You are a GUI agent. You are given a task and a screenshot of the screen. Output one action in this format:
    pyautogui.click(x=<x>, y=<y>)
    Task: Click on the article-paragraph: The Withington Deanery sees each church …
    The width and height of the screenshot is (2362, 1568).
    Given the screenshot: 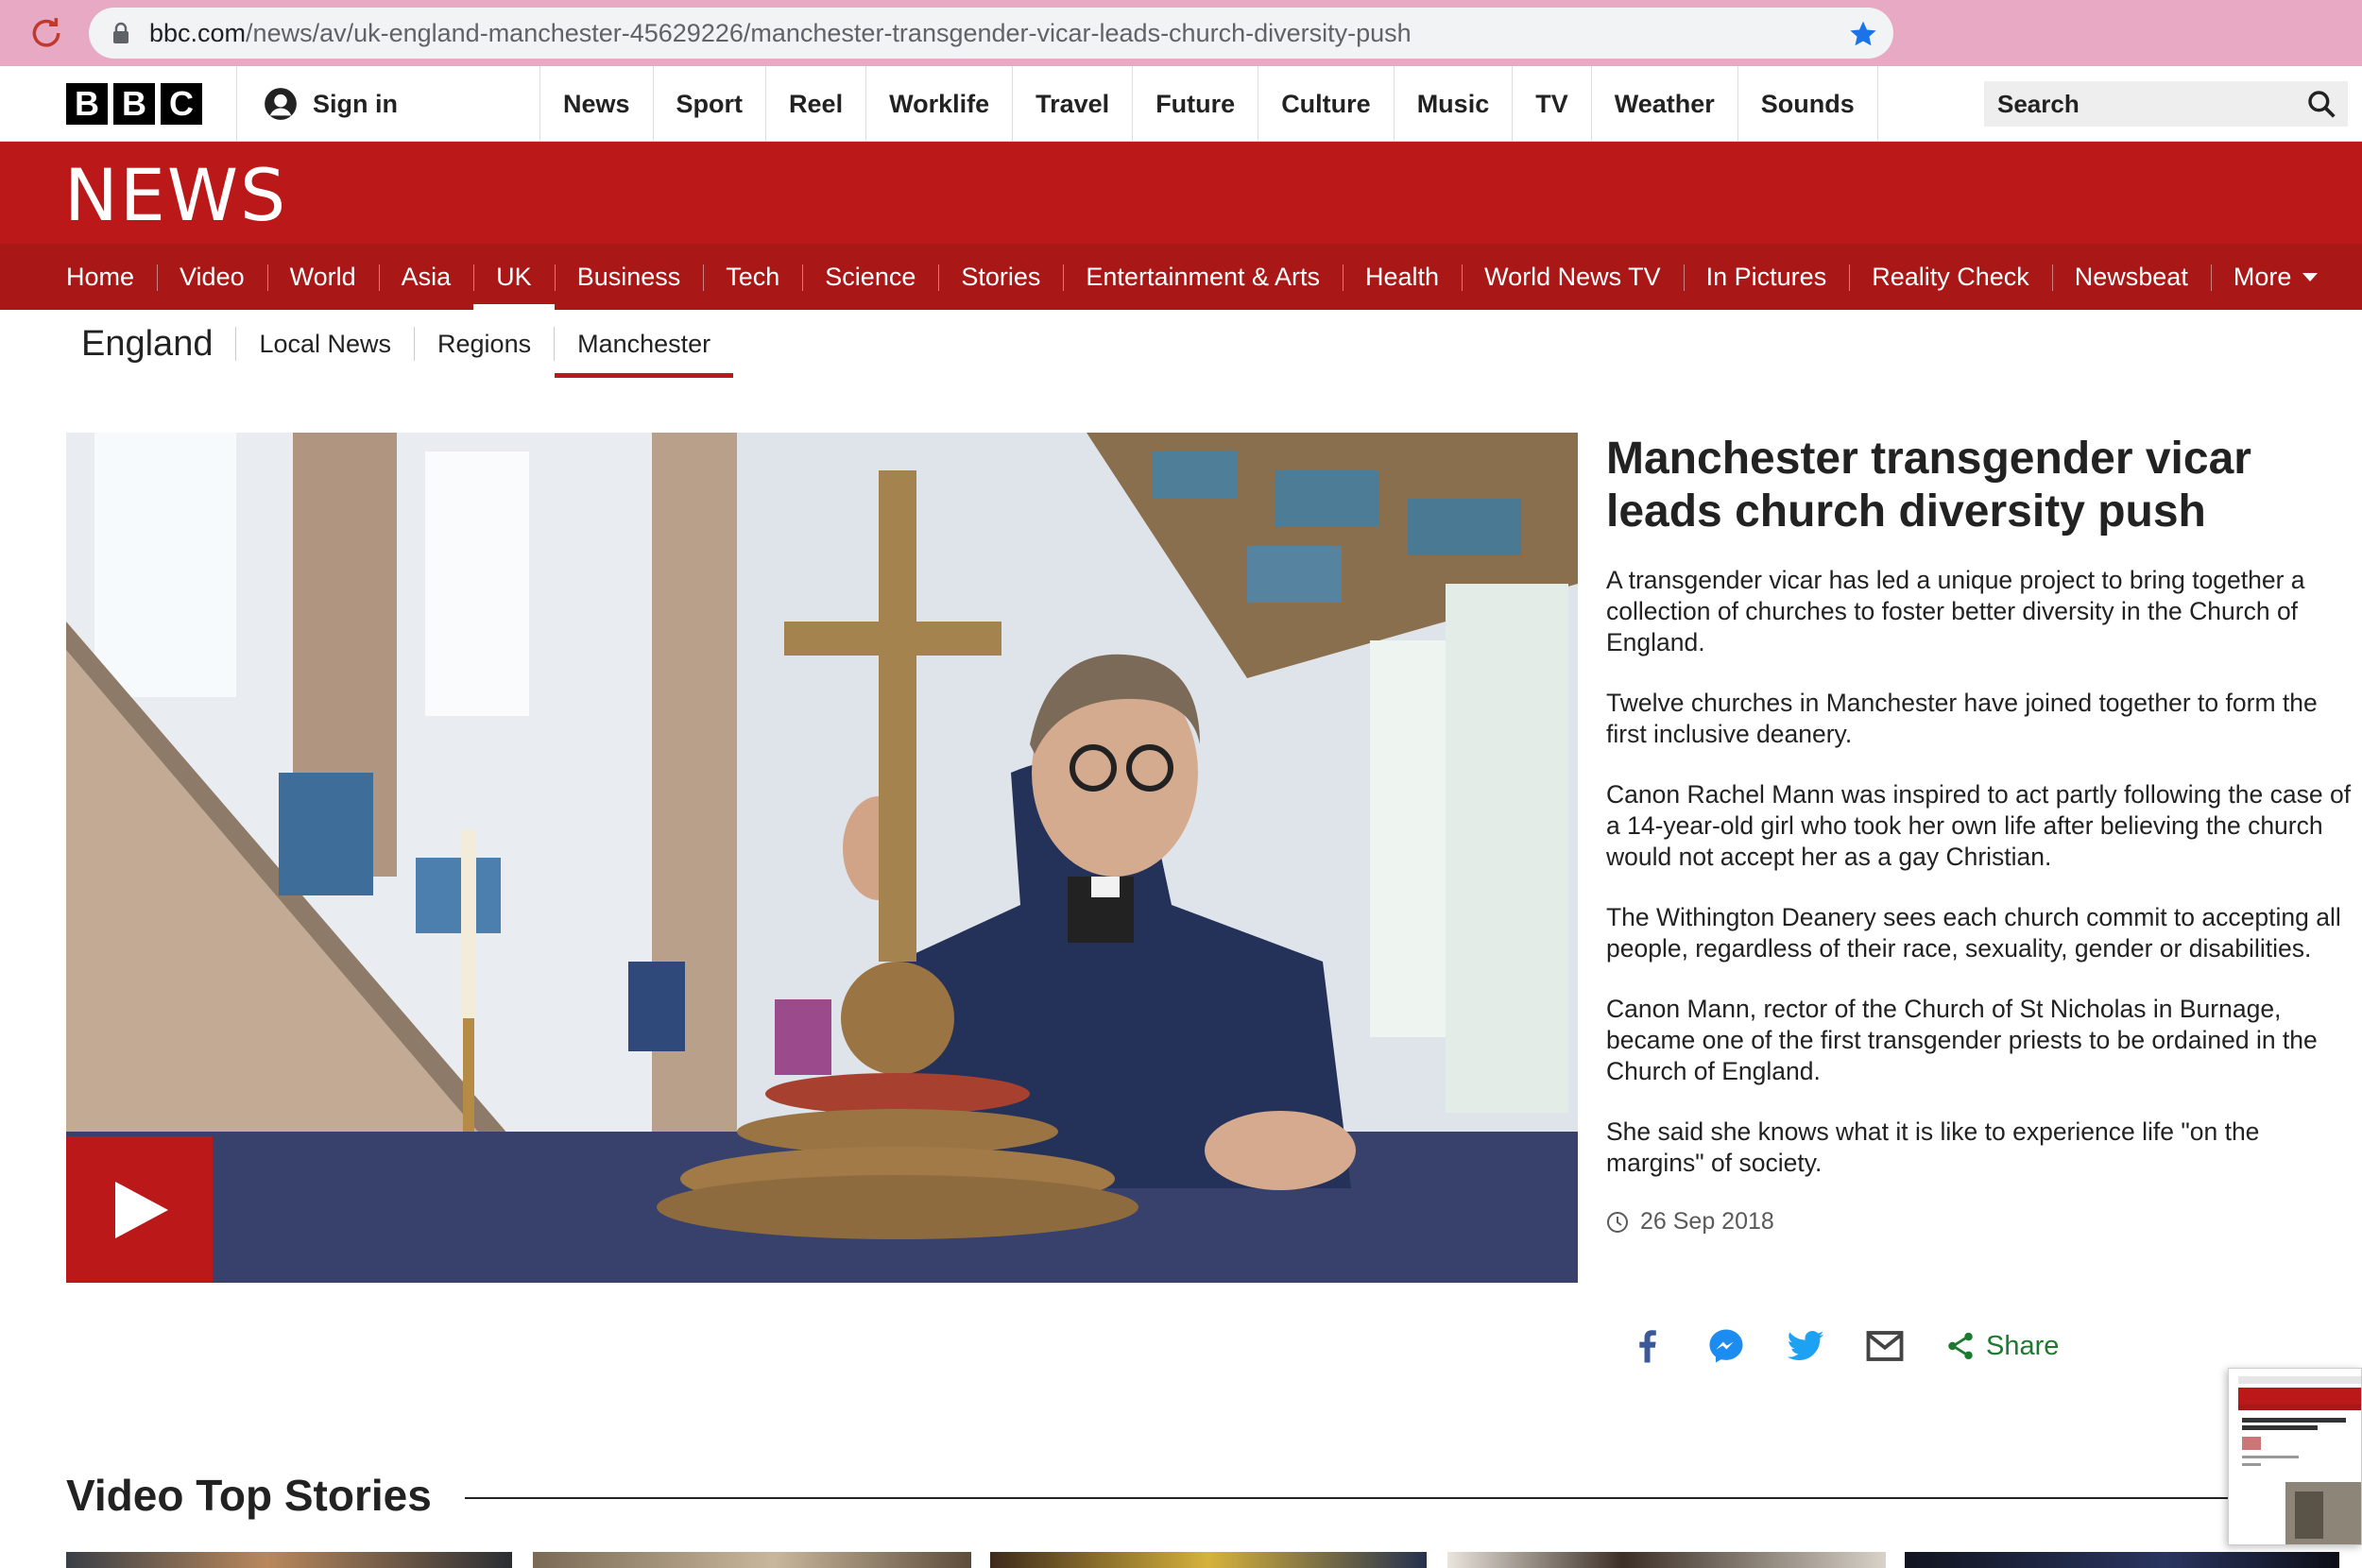 What is the action you would take?
    pyautogui.click(x=1974, y=933)
    